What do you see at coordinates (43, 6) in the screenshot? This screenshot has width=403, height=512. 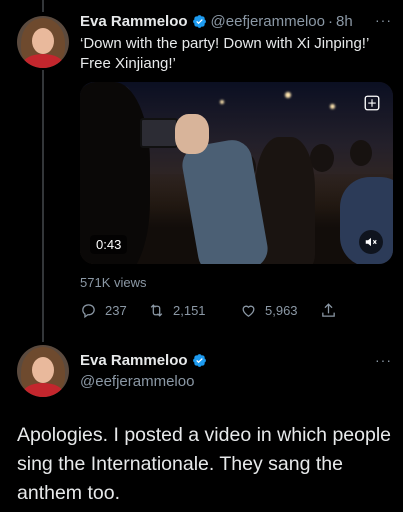 I see `thread-line-top` at bounding box center [43, 6].